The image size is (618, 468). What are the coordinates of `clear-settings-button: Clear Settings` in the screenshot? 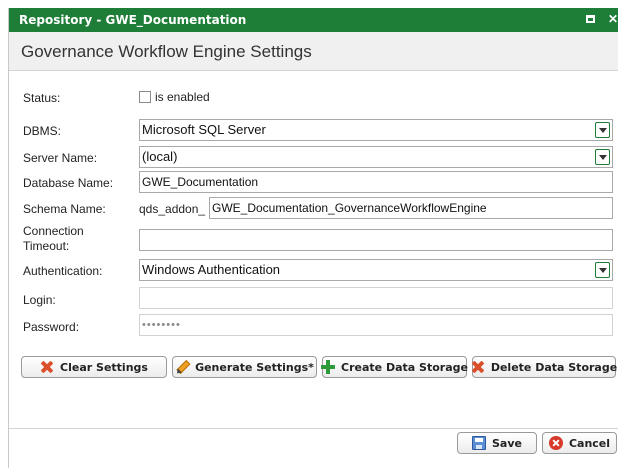 It's located at (94, 367).